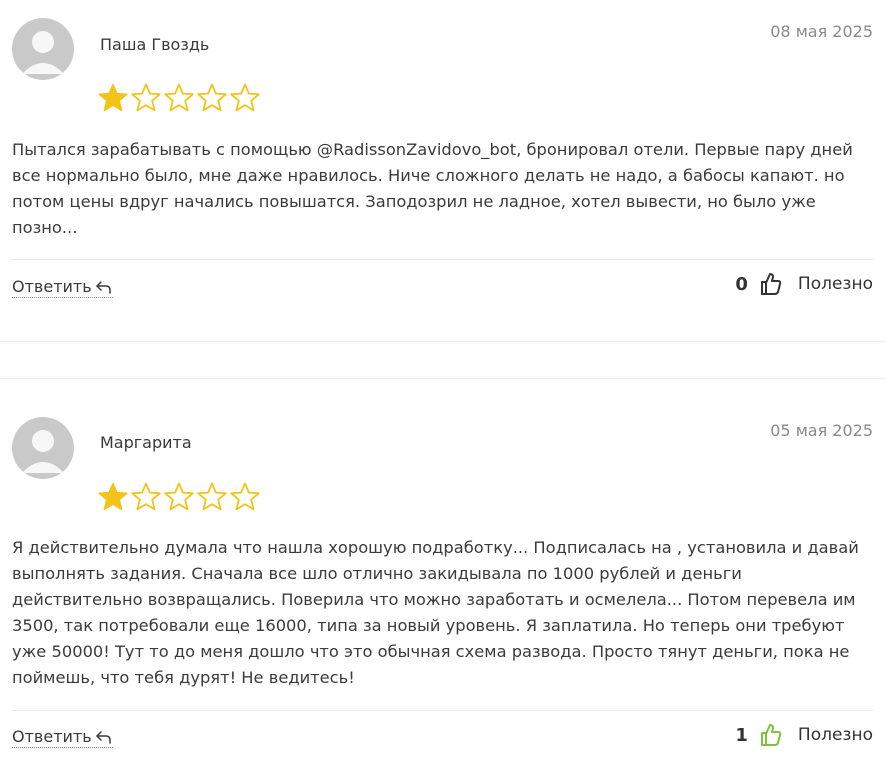 The width and height of the screenshot is (886, 767). Describe the element at coordinates (741, 735) in the screenshot. I see `useful-count: 1` at that location.